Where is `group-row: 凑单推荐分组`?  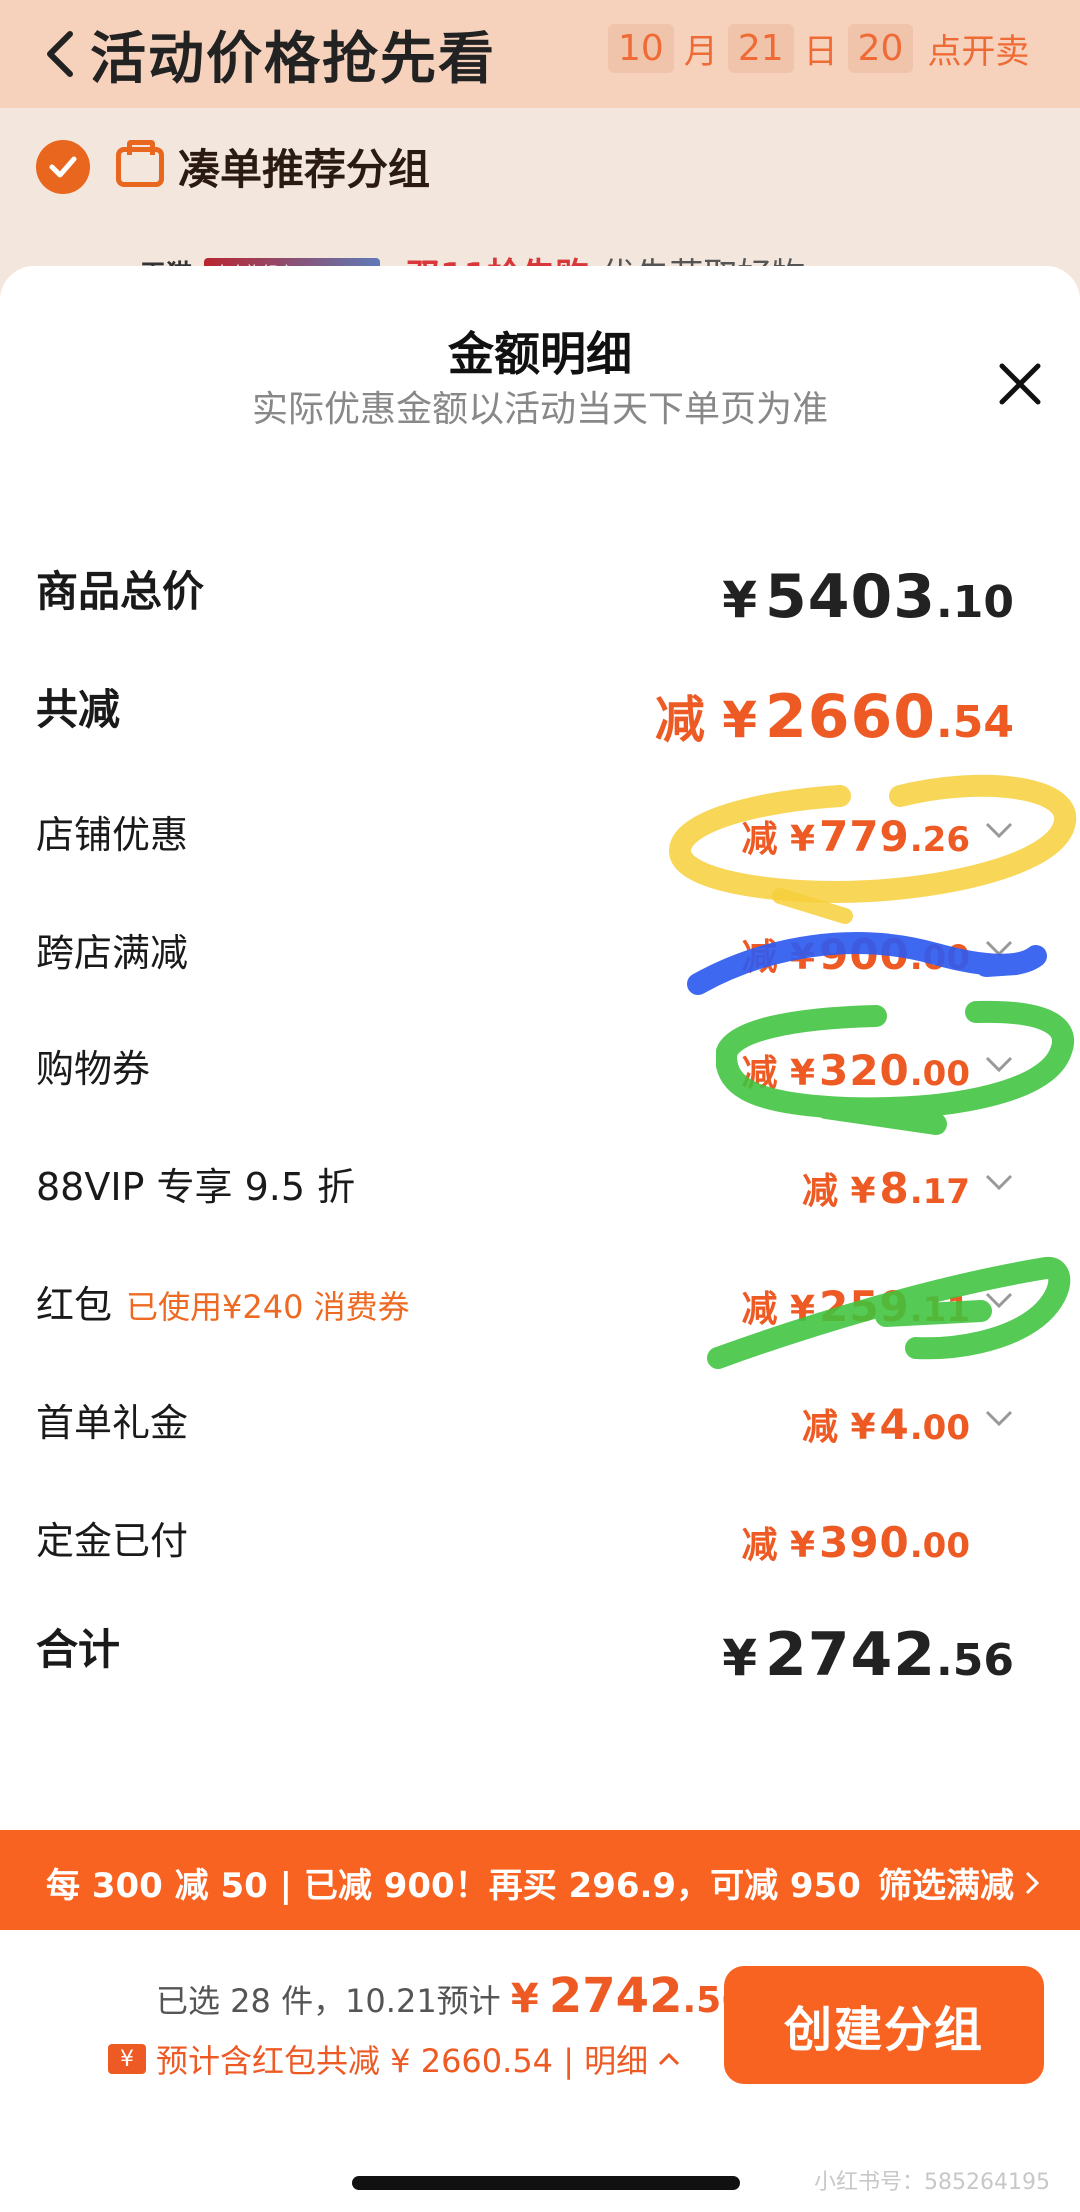 group-row: 凑单推荐分组 is located at coordinates (233, 166).